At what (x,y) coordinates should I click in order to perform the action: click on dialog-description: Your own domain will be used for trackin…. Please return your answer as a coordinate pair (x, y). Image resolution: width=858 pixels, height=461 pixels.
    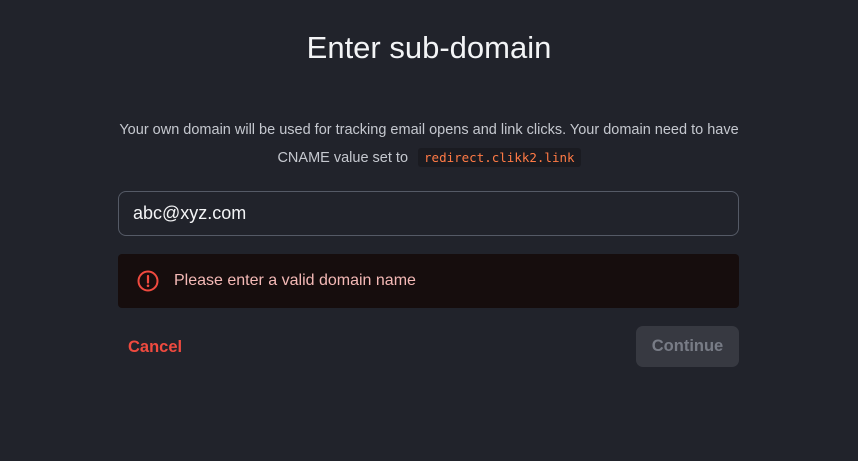
    Looking at the image, I should click on (429, 144).